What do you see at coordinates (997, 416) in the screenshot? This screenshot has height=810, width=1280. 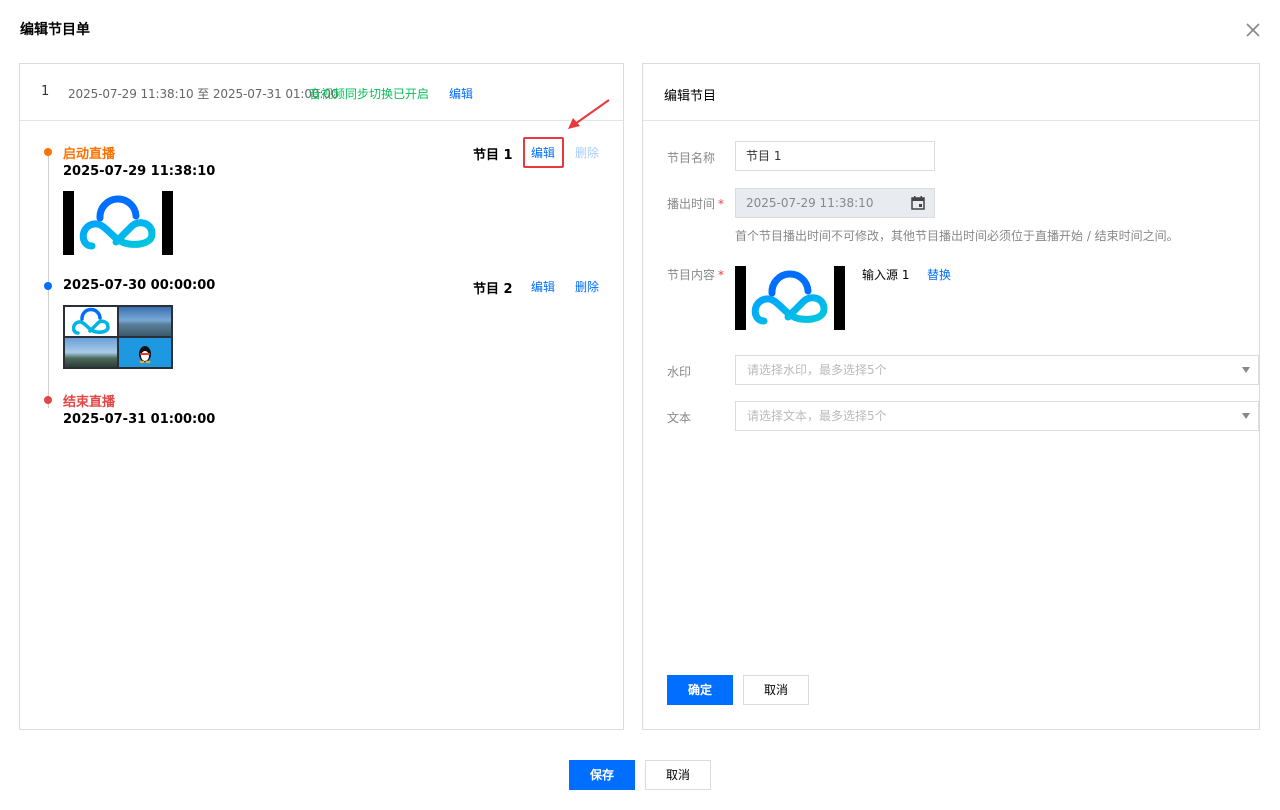 I see `text-select: 请选择文本，最多选择5个` at bounding box center [997, 416].